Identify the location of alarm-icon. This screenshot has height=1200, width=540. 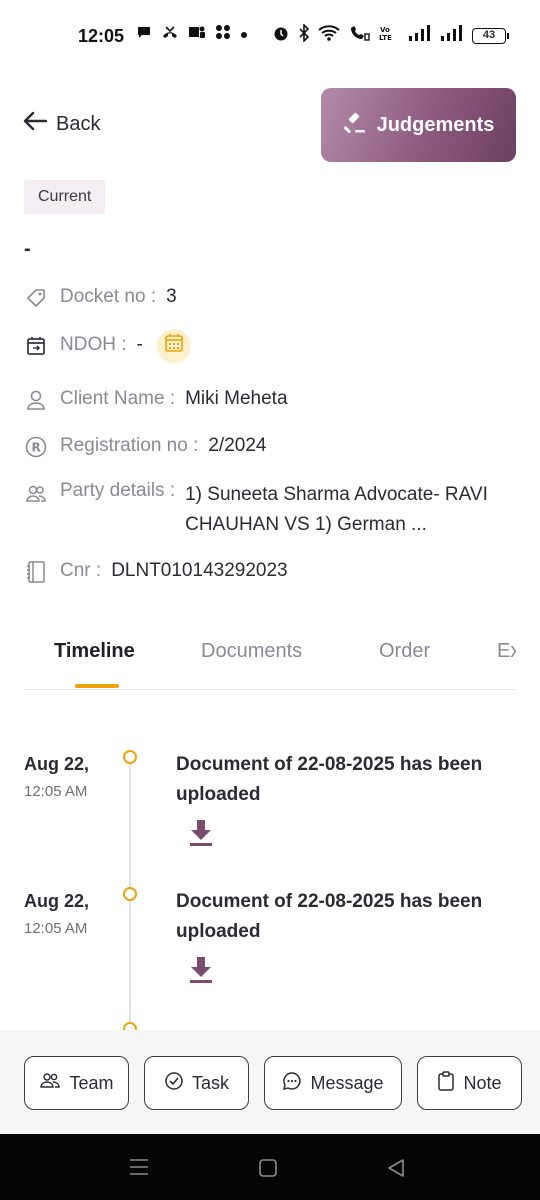
(281, 35).